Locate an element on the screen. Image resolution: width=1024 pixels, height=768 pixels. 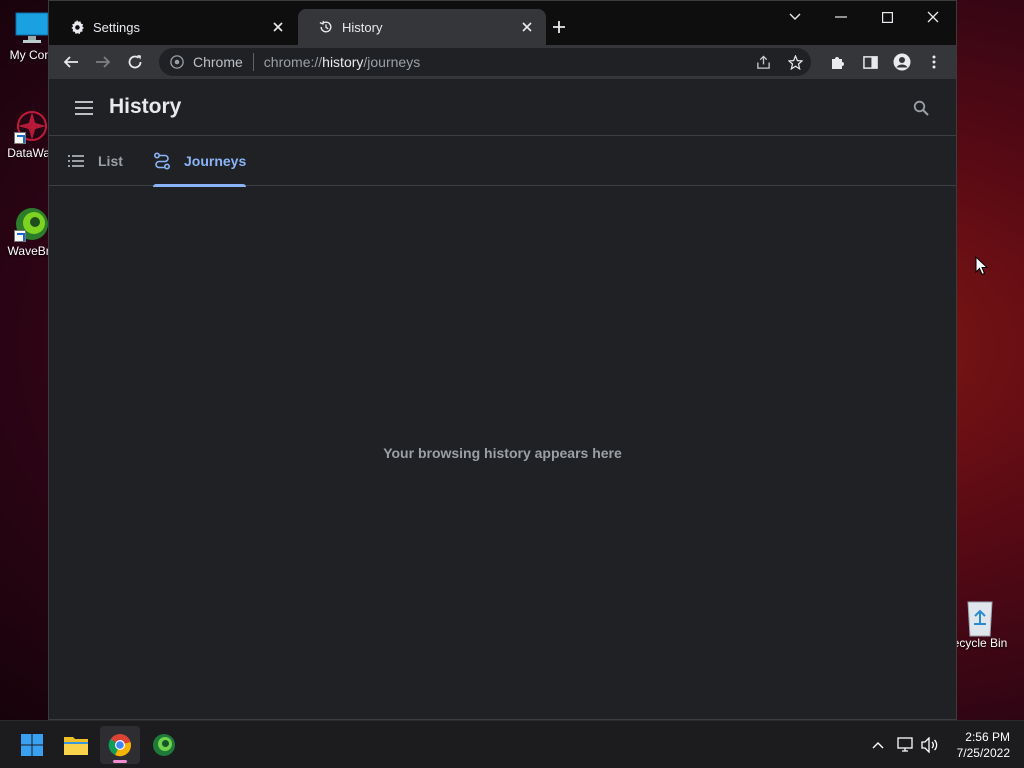
tab-label: Journeys is located at coordinates (215, 161).